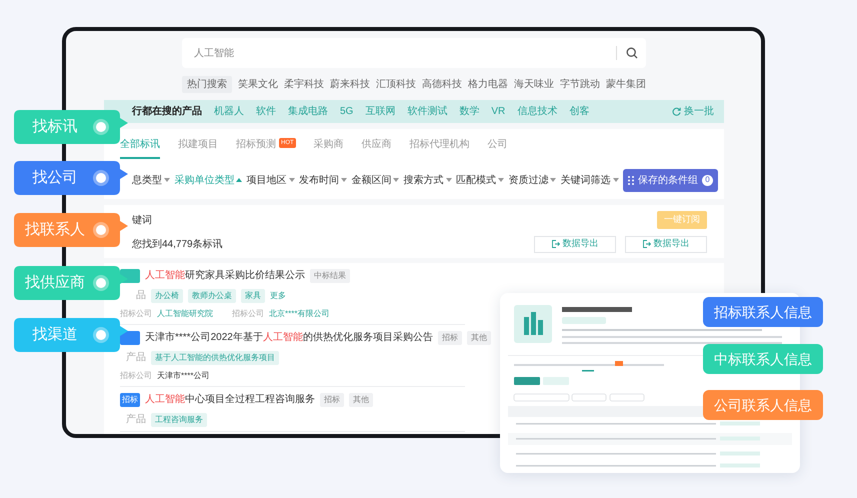 The width and height of the screenshot is (857, 498). What do you see at coordinates (537, 111) in the screenshot?
I see `product-link: 信息技术` at bounding box center [537, 111].